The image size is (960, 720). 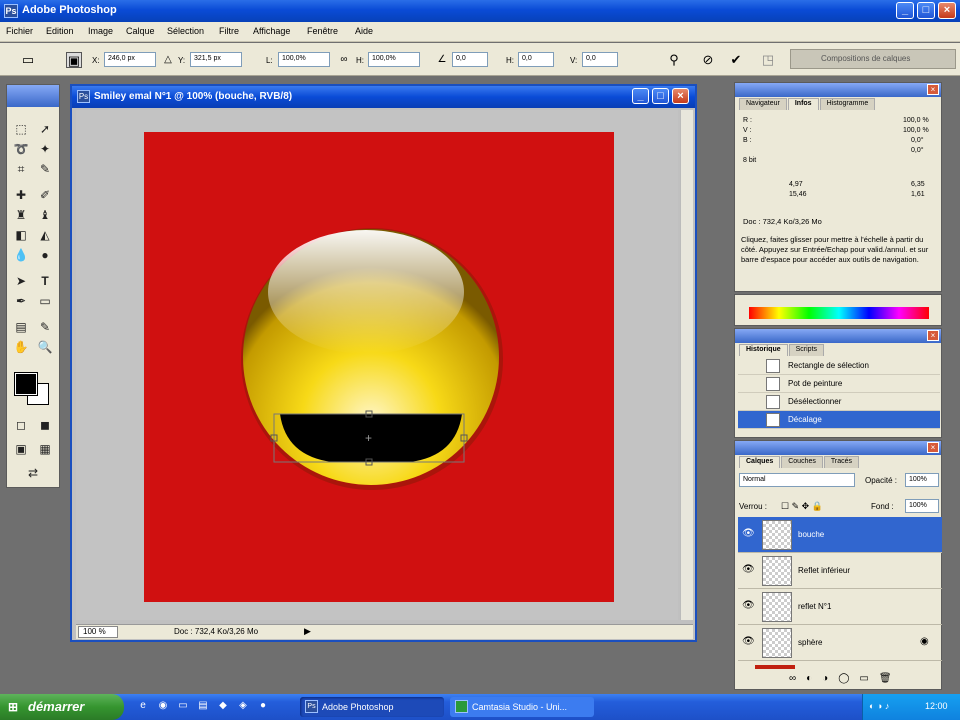 What do you see at coordinates (660, 96) in the screenshot?
I see `doc-maximize-button: □` at bounding box center [660, 96].